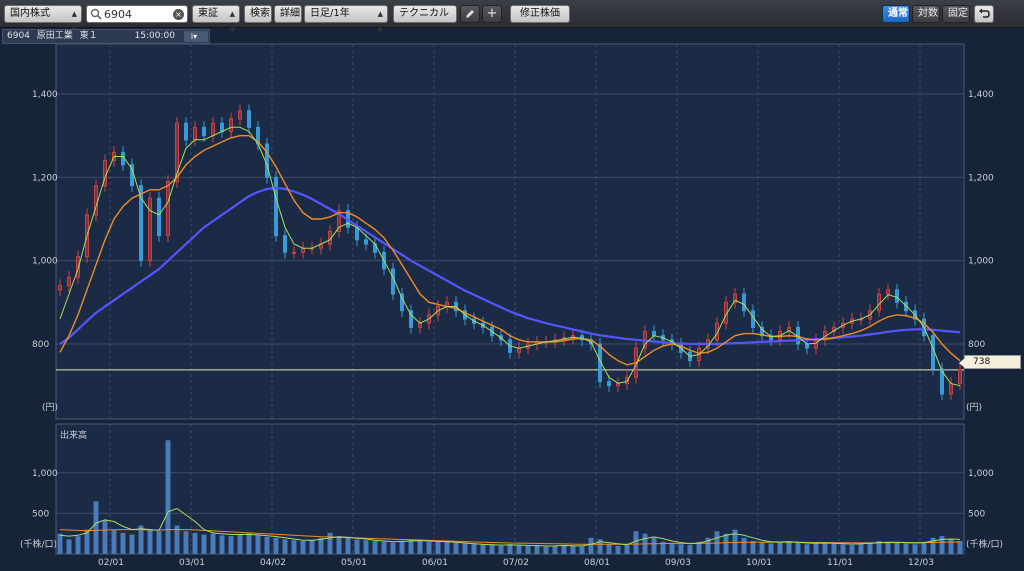 This screenshot has width=1024, height=571. I want to click on undo-button, so click(984, 14).